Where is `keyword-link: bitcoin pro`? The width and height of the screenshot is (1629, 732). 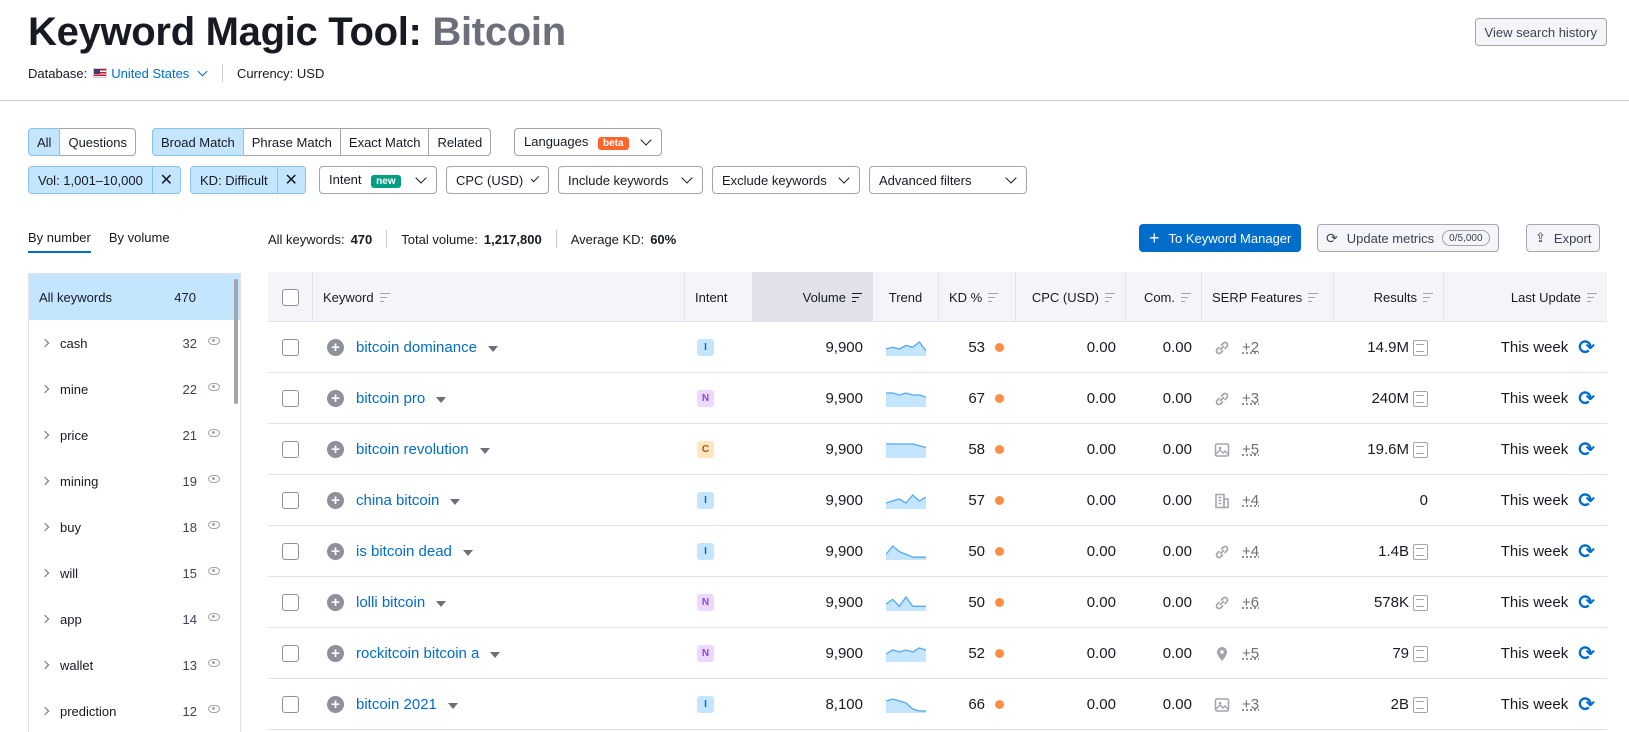 keyword-link: bitcoin pro is located at coordinates (390, 398).